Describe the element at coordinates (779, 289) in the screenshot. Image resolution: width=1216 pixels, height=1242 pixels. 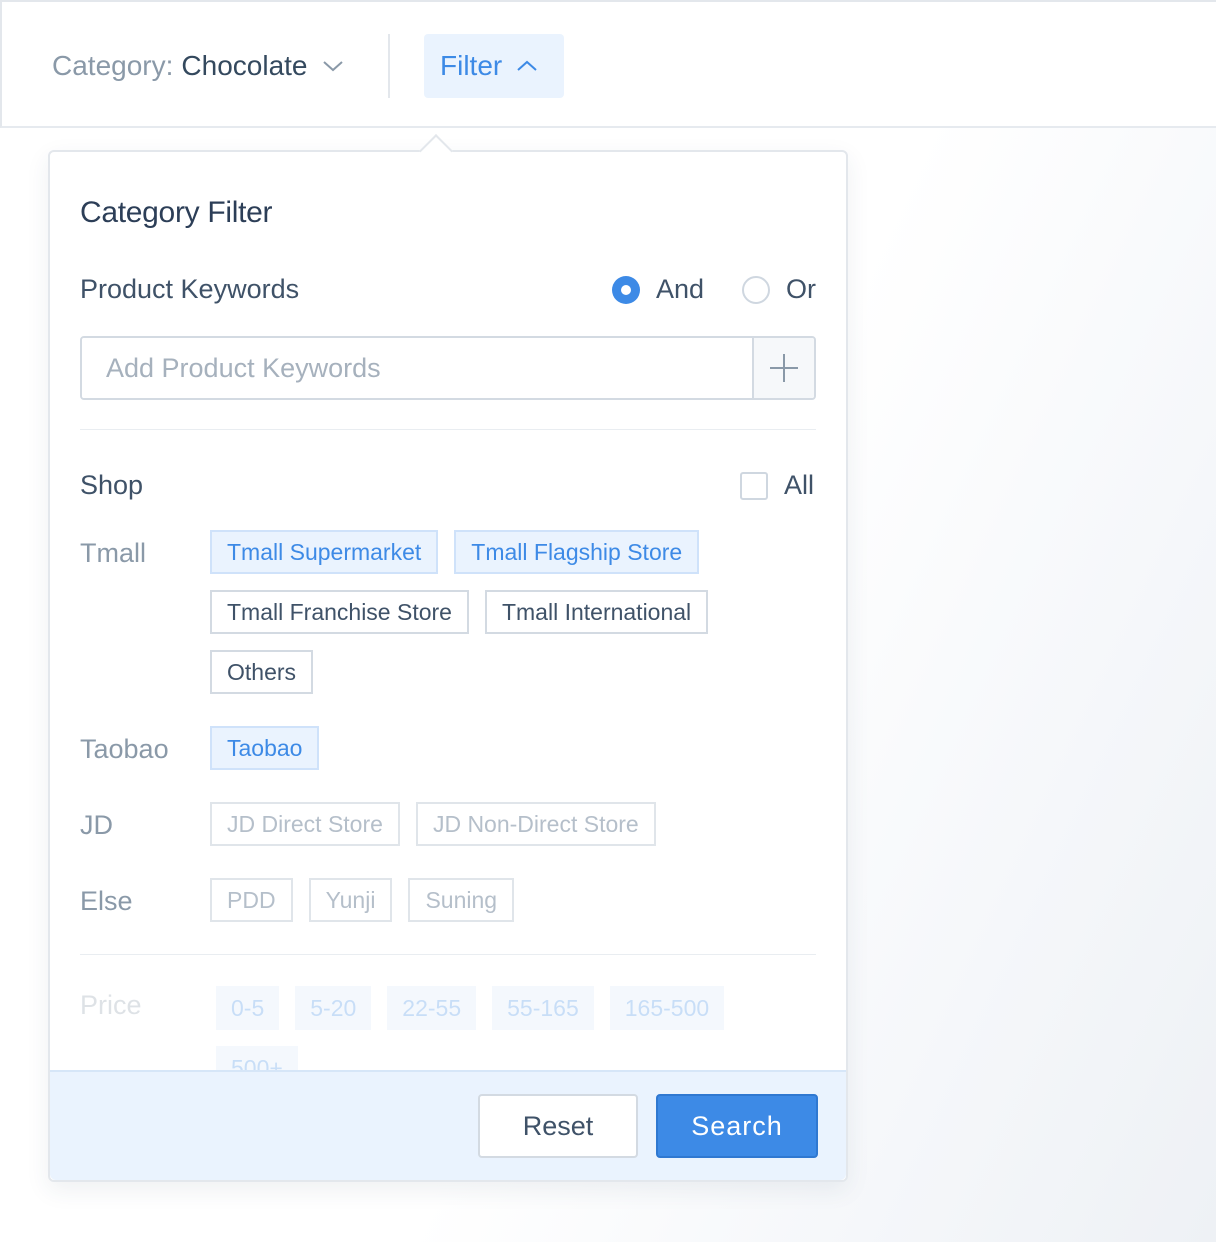
I see `radio-or: Or` at that location.